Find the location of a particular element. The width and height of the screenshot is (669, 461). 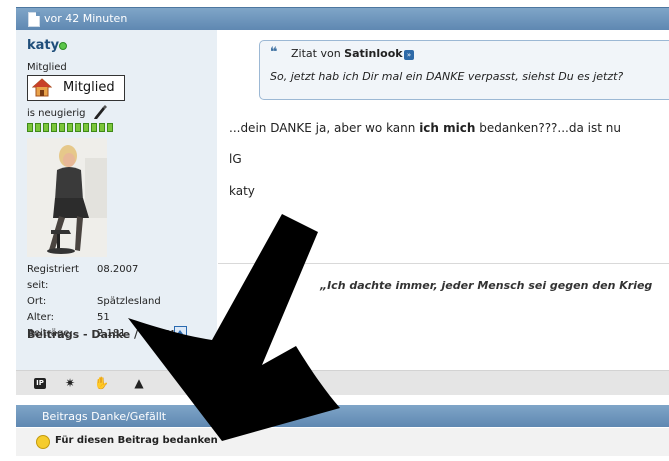

mood-label: is neugierig is located at coordinates (56, 113).